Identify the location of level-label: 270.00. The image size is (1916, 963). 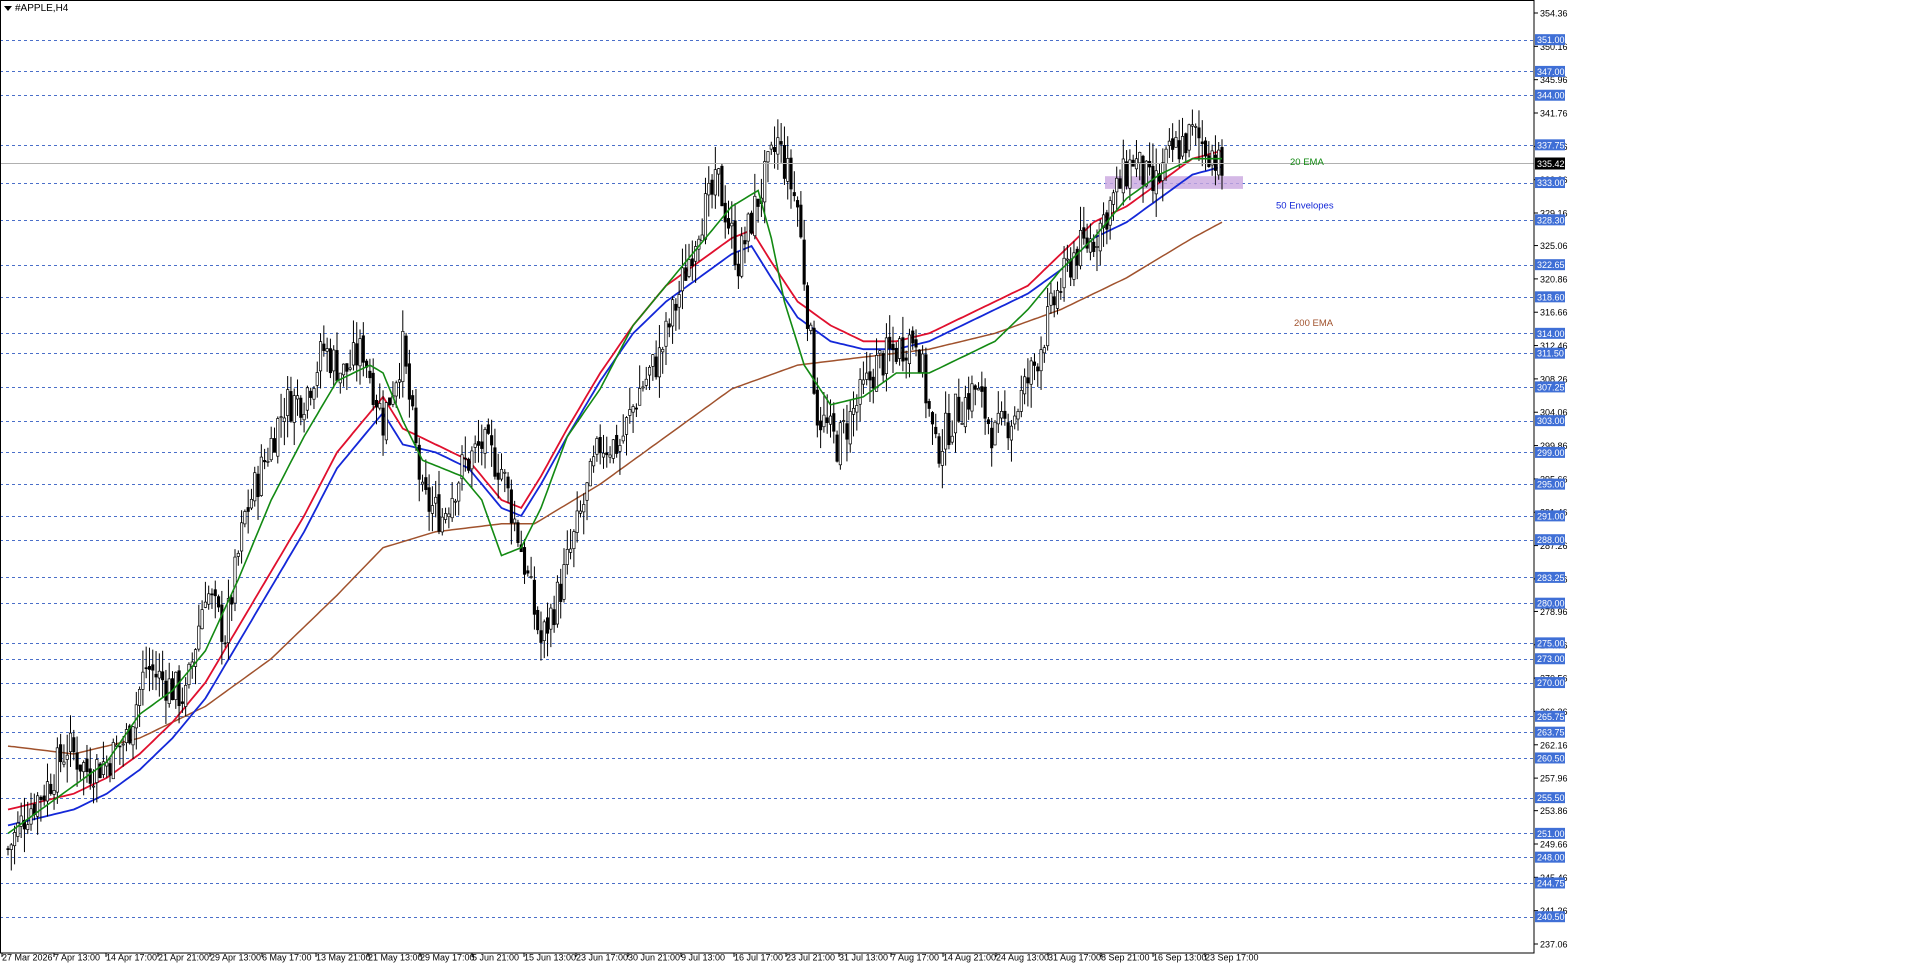
(1551, 683).